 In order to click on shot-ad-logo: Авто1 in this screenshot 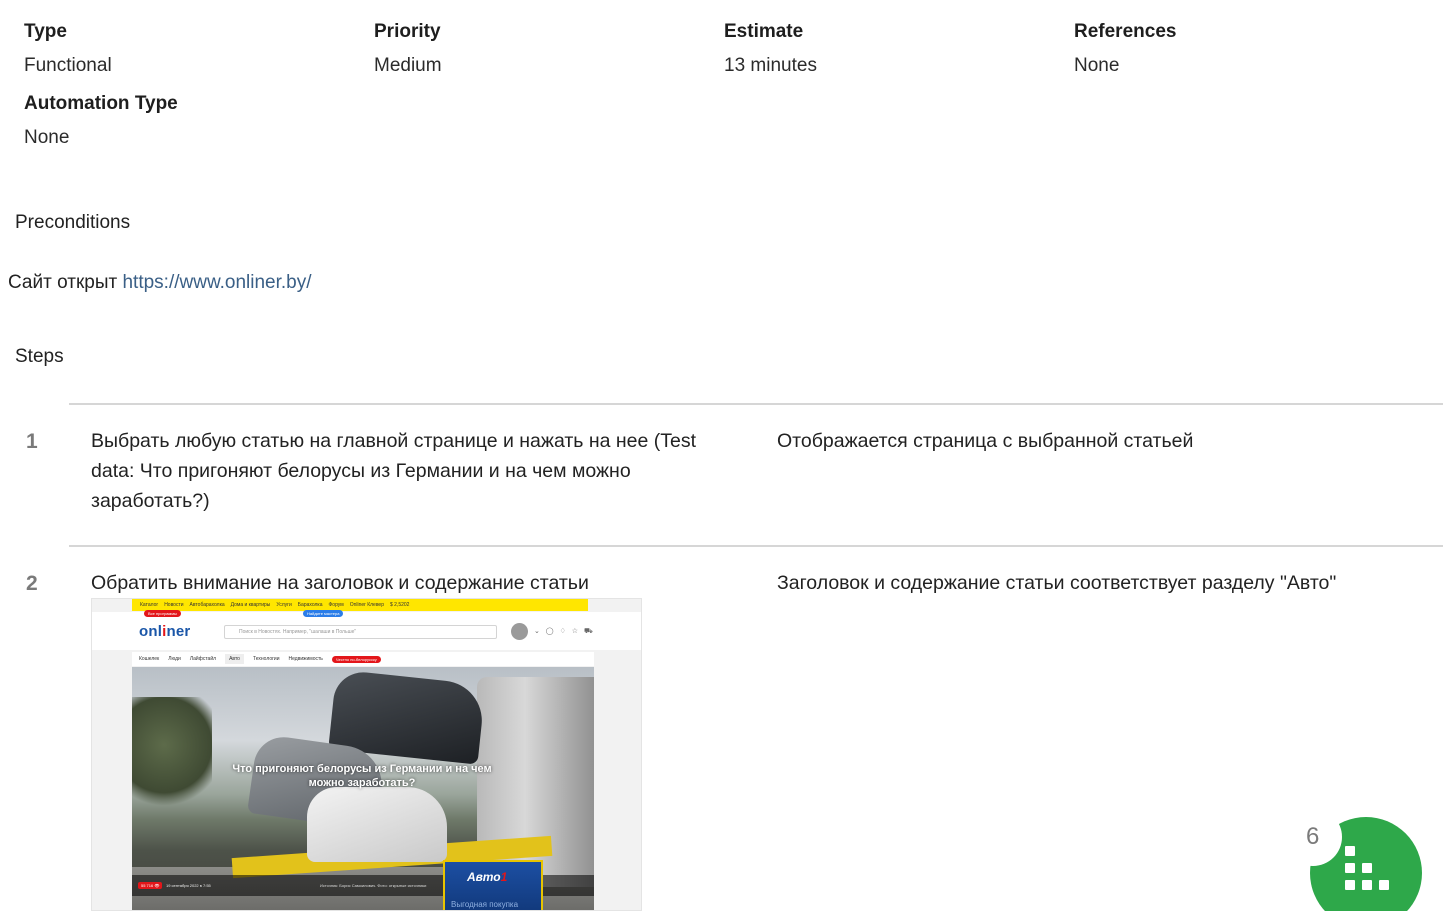, I will do `click(487, 877)`.